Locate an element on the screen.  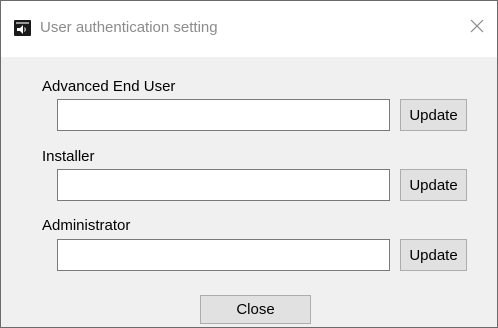
installer-password-input is located at coordinates (223, 185).